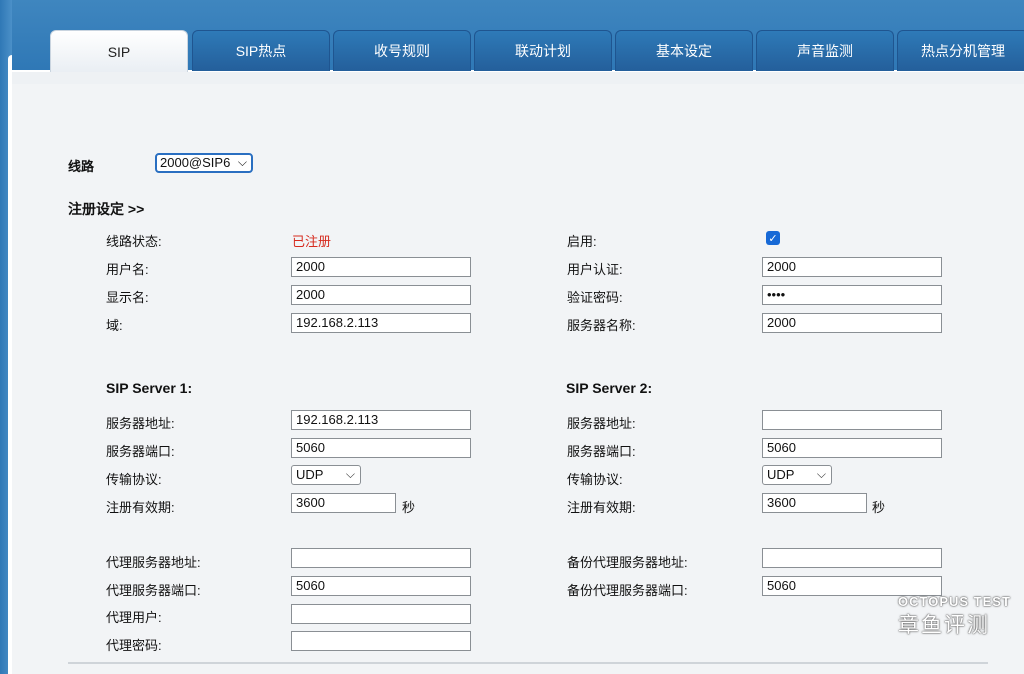 This screenshot has height=674, width=1024. I want to click on proxy-port-input: 5060, so click(381, 586).